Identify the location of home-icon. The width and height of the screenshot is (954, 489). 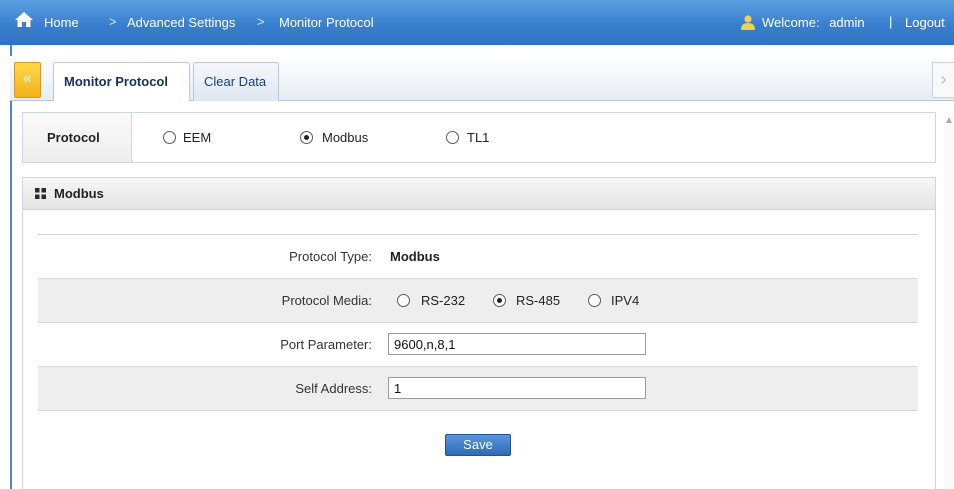
(24, 20).